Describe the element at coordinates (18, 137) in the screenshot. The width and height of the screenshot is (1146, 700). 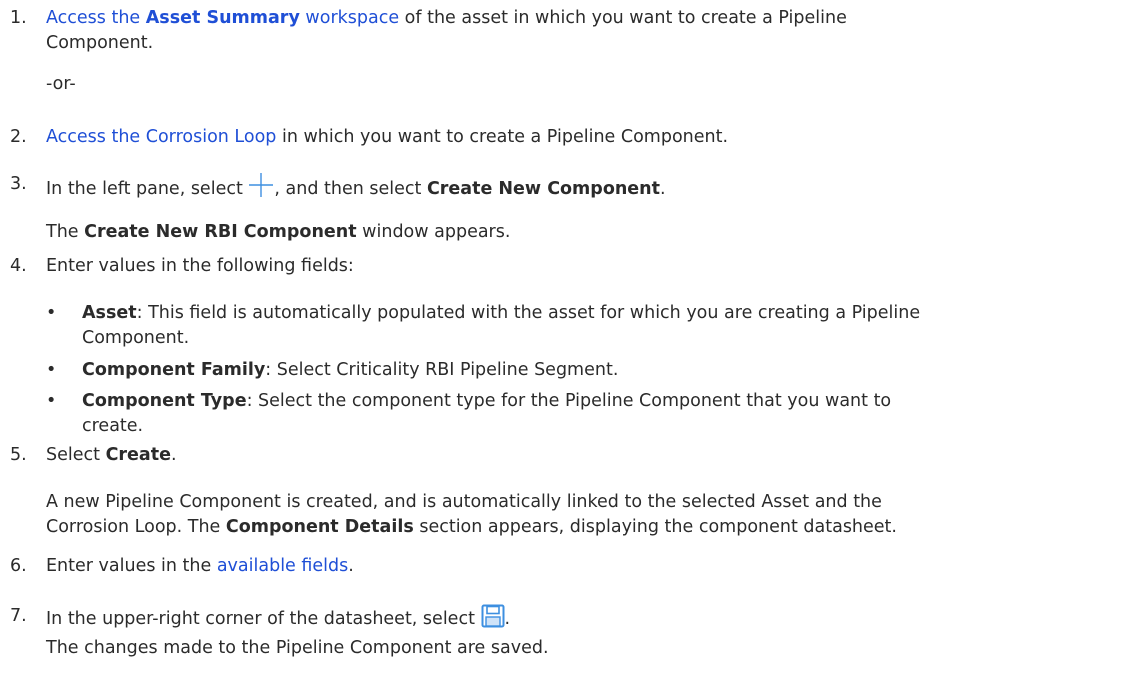
I see `step-number: 2.` at that location.